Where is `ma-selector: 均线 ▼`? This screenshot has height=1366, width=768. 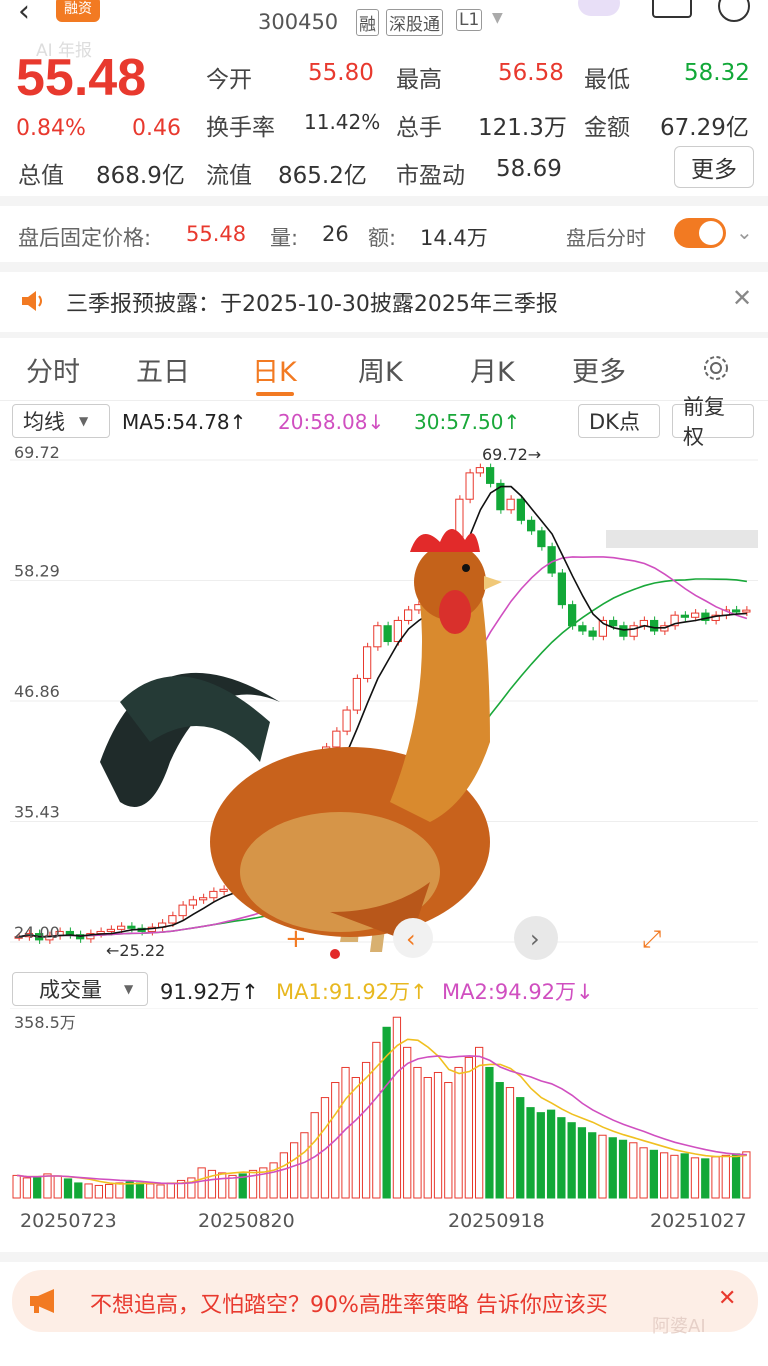 ma-selector: 均线 ▼ is located at coordinates (61, 421).